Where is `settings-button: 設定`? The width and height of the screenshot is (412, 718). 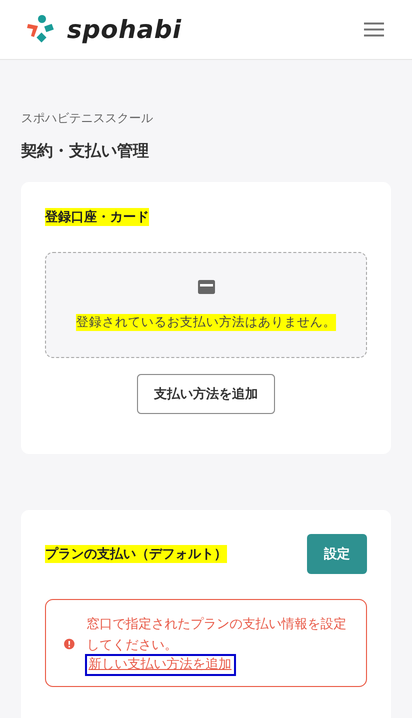 settings-button: 設定 is located at coordinates (337, 554).